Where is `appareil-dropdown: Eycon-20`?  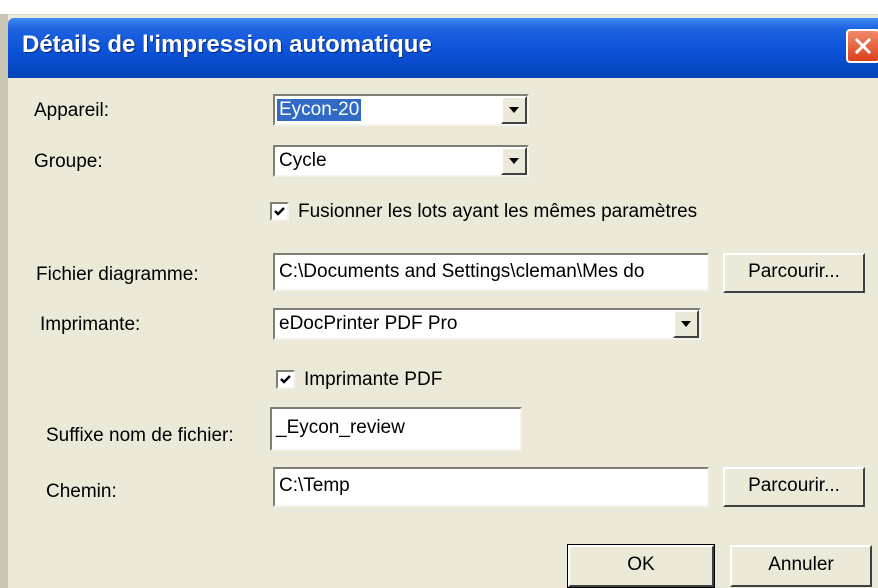 appareil-dropdown: Eycon-20 is located at coordinates (401, 110).